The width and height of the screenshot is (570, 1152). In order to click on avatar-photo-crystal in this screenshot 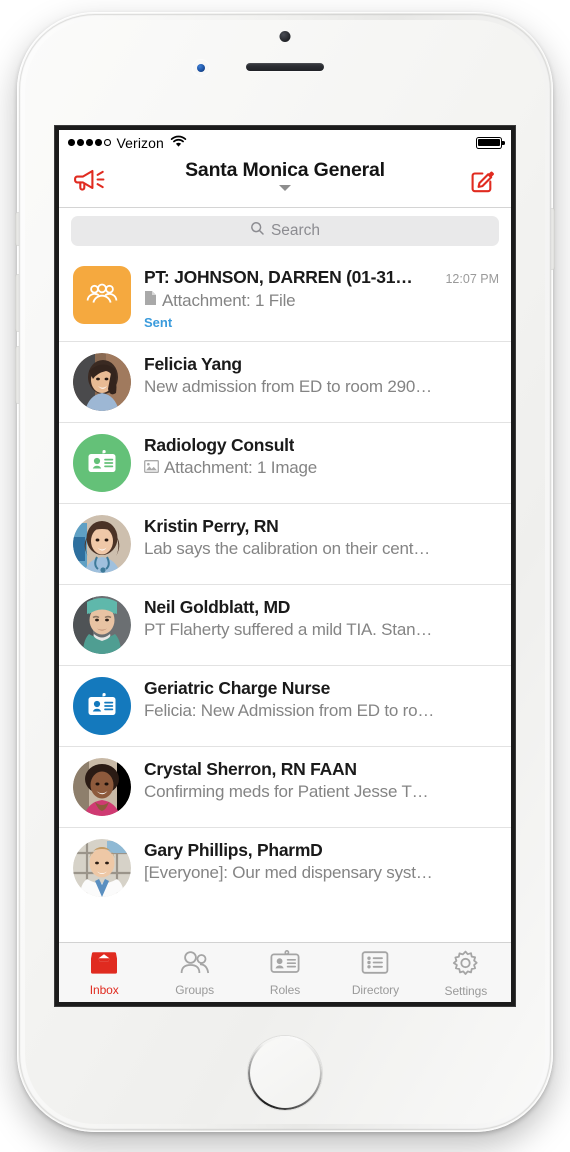, I will do `click(102, 787)`.